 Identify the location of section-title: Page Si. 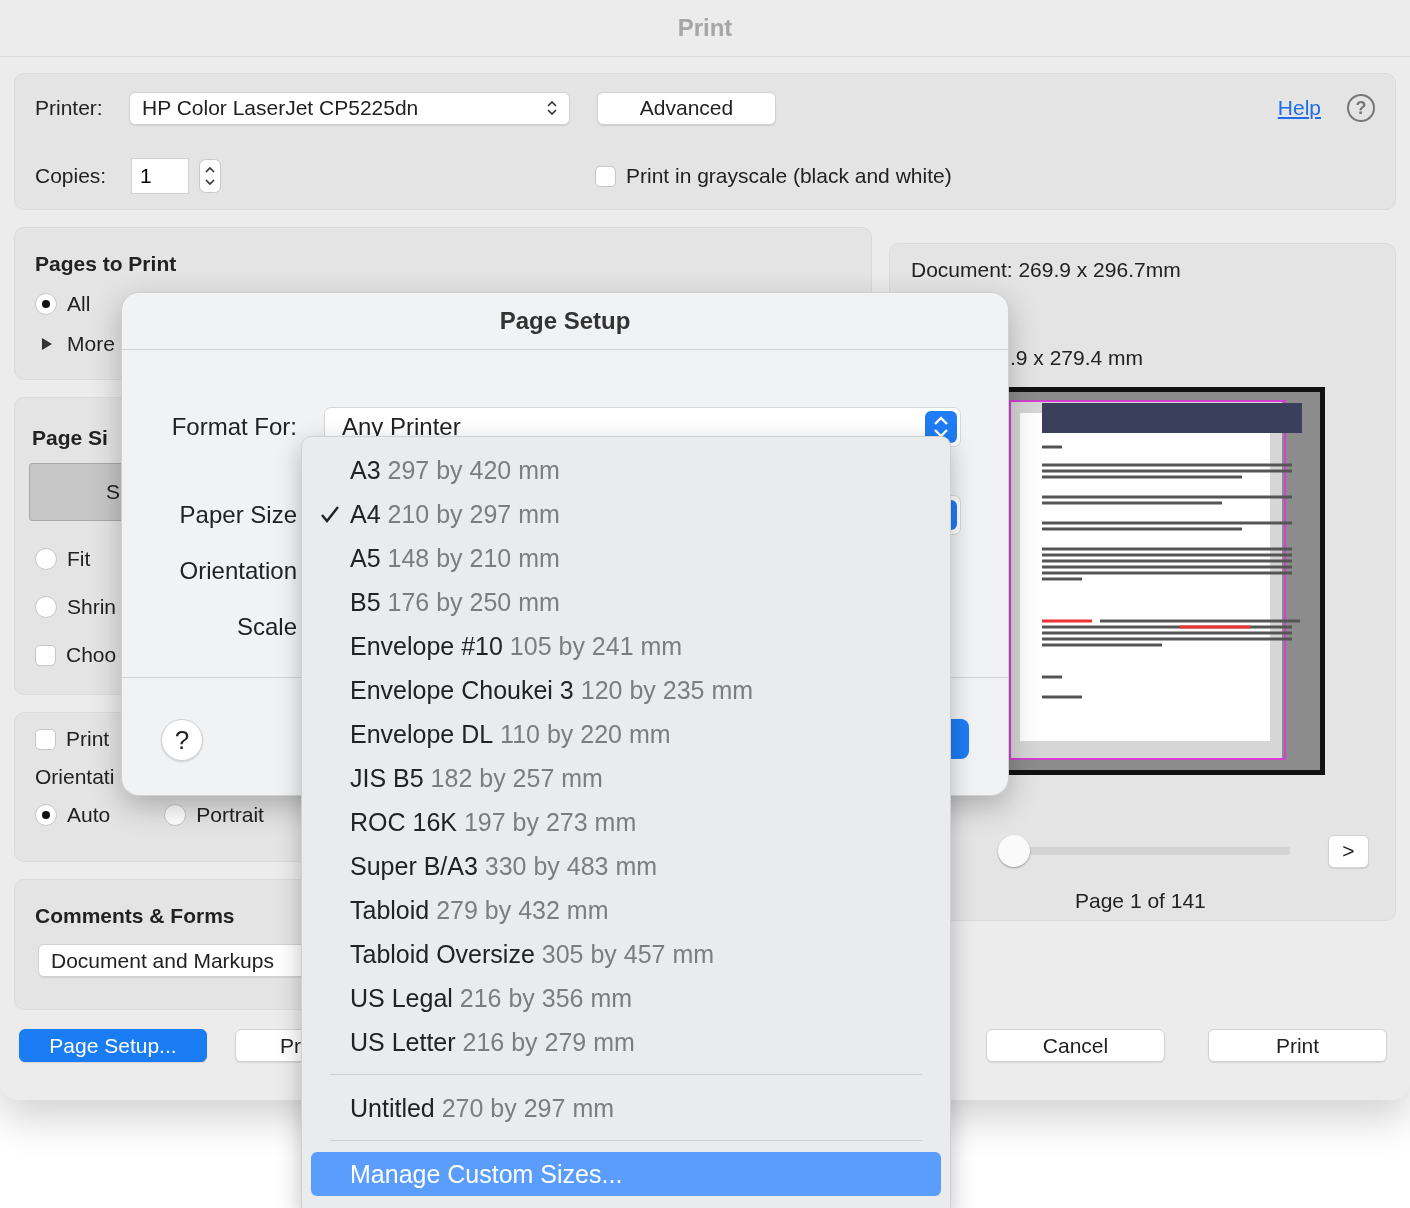
(70, 438).